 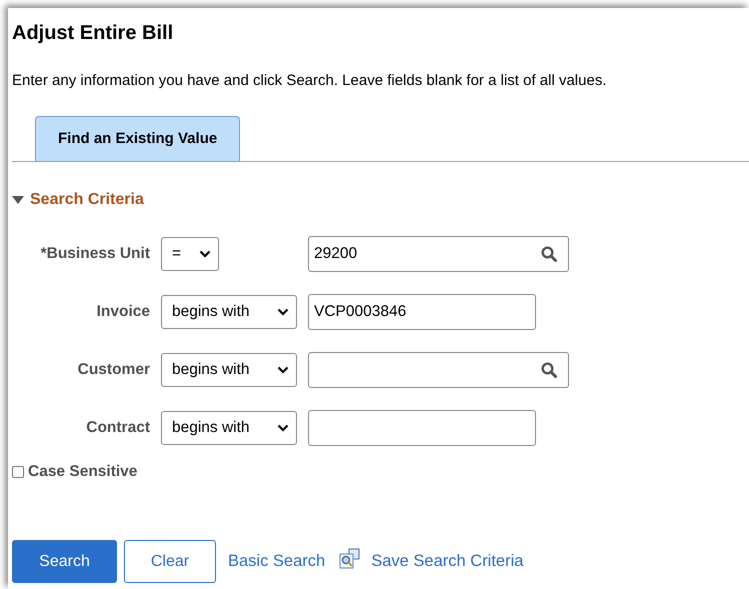 What do you see at coordinates (114, 370) in the screenshot?
I see `field-label: Customer` at bounding box center [114, 370].